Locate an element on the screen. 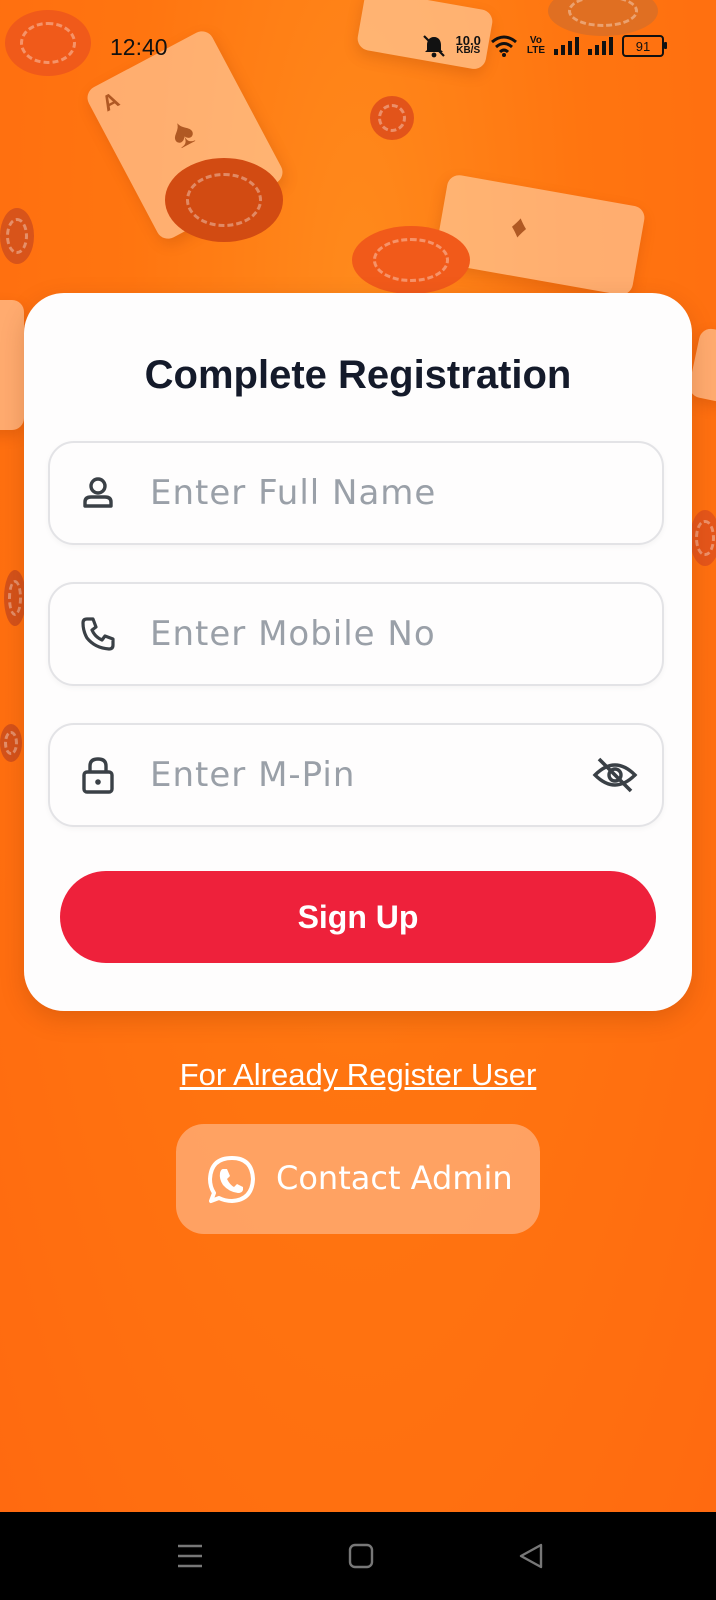  volte-indicator: Vo LTE is located at coordinates (536, 46).